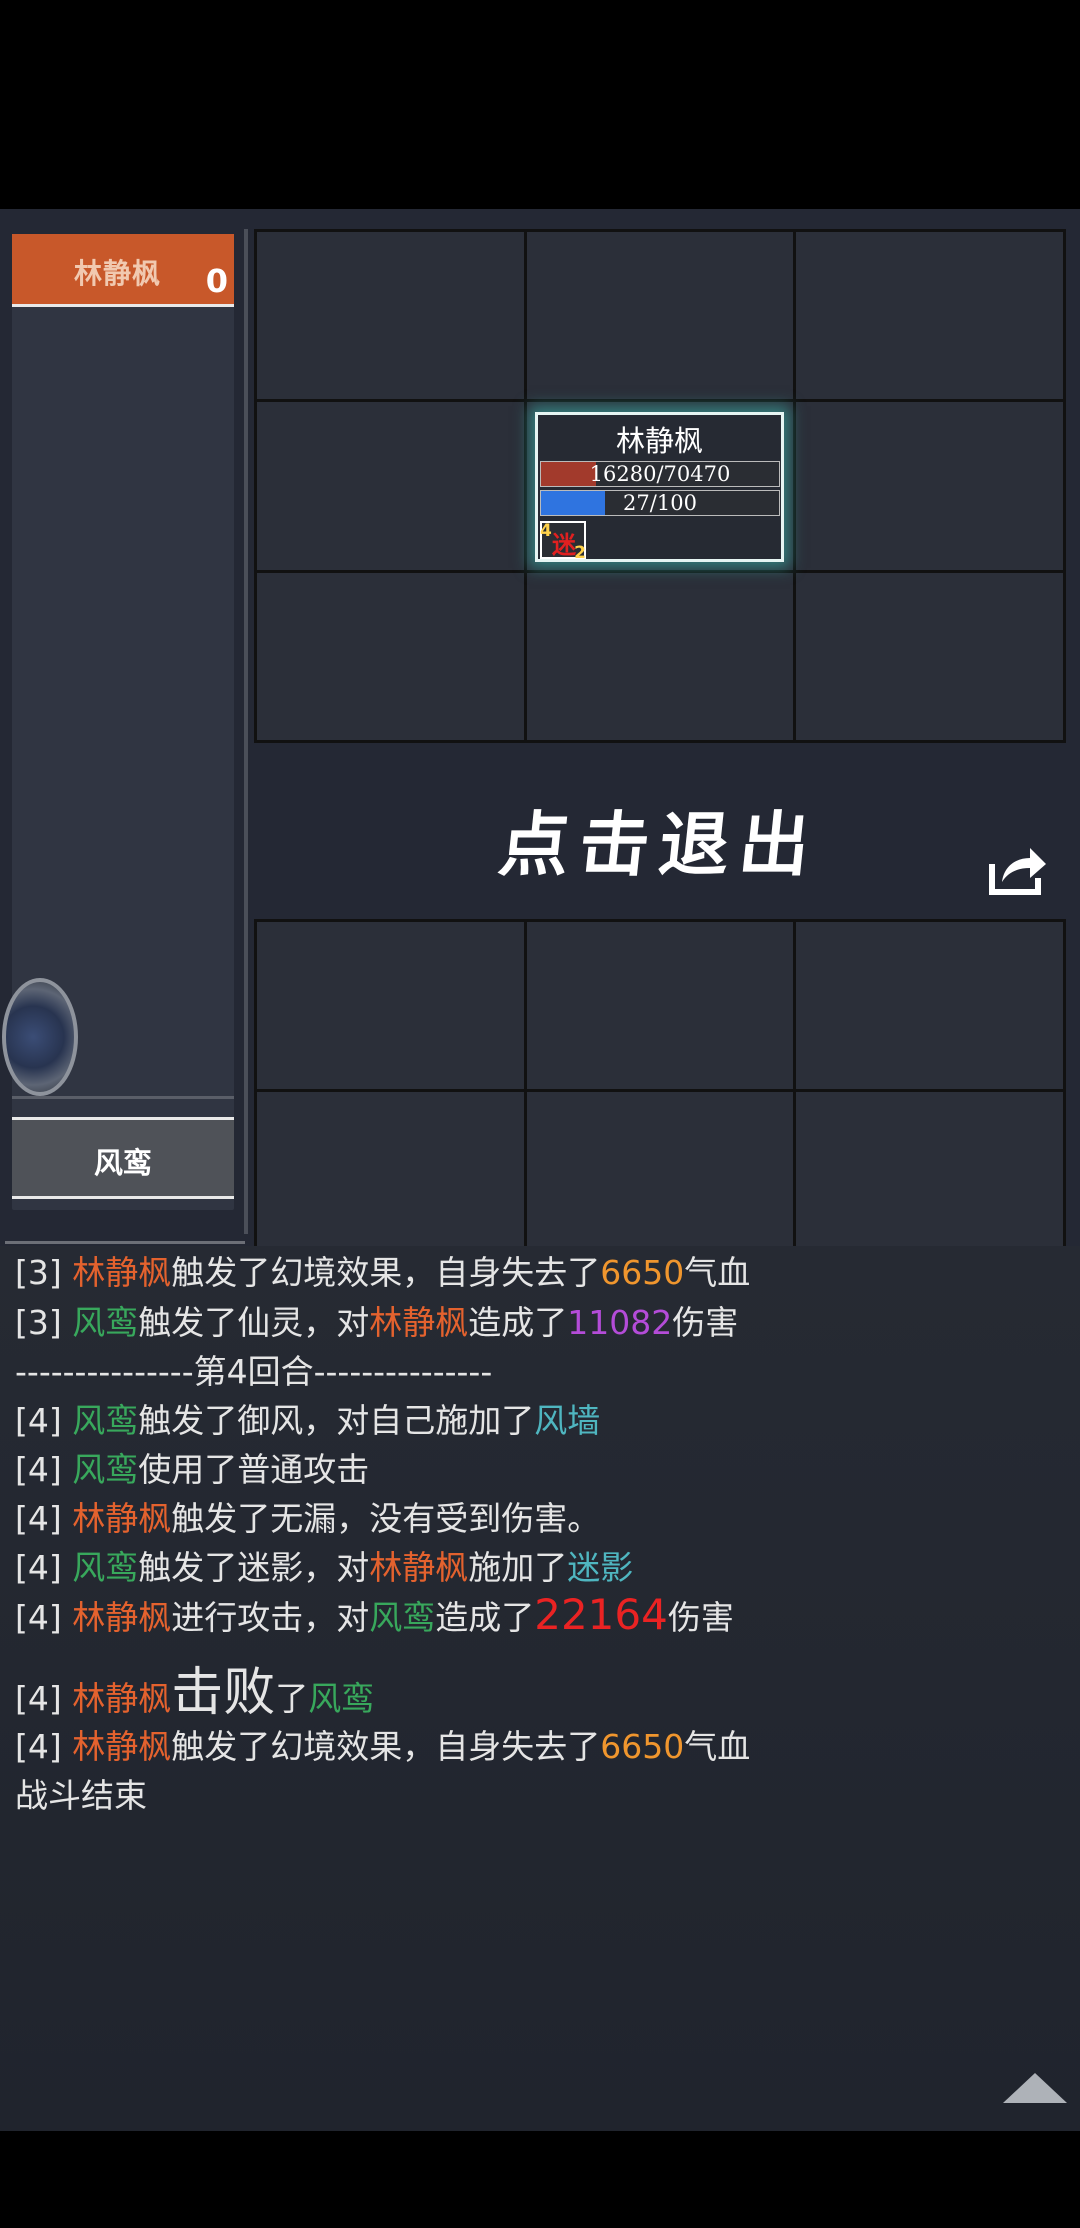 The height and width of the screenshot is (2228, 1080). I want to click on log-text: 了, so click(292, 1698).